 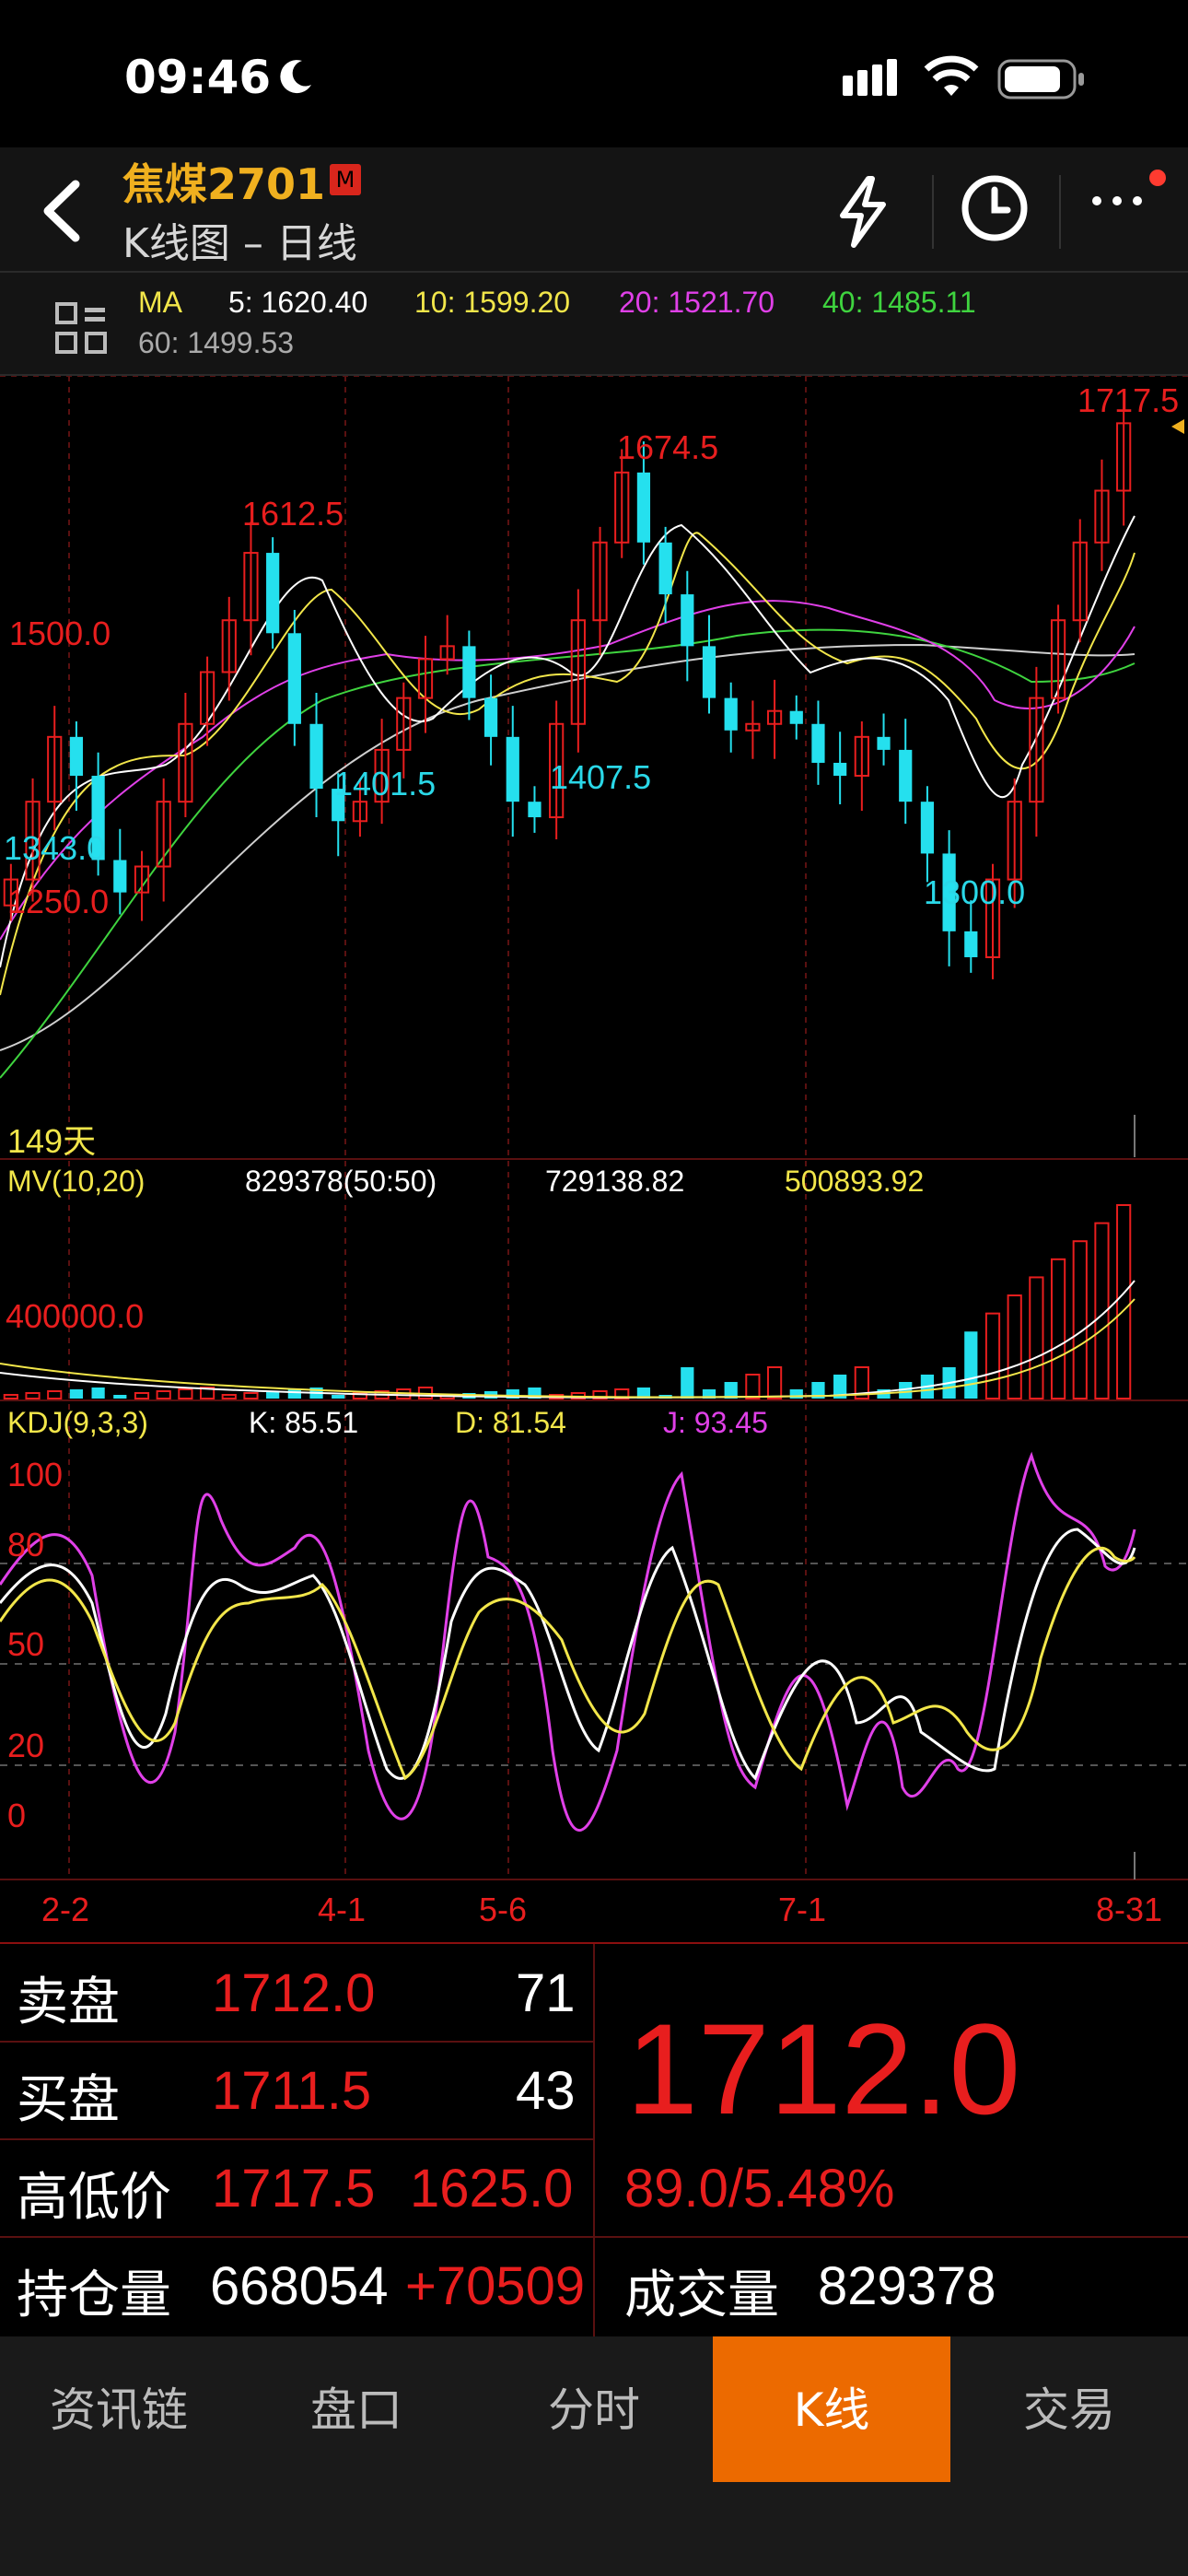 What do you see at coordinates (356, 2410) in the screenshot?
I see `tab-order-book: 盘口` at bounding box center [356, 2410].